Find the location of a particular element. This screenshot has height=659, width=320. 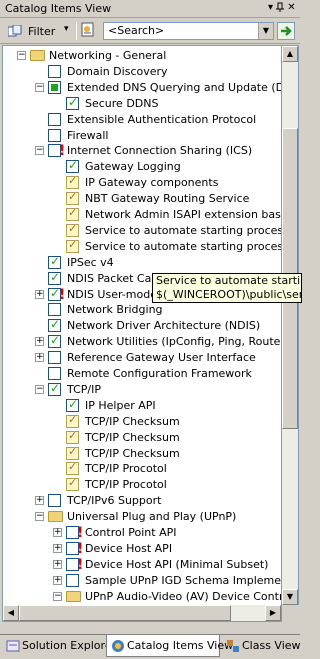

tree-item: Firewall is located at coordinates (142, 136).